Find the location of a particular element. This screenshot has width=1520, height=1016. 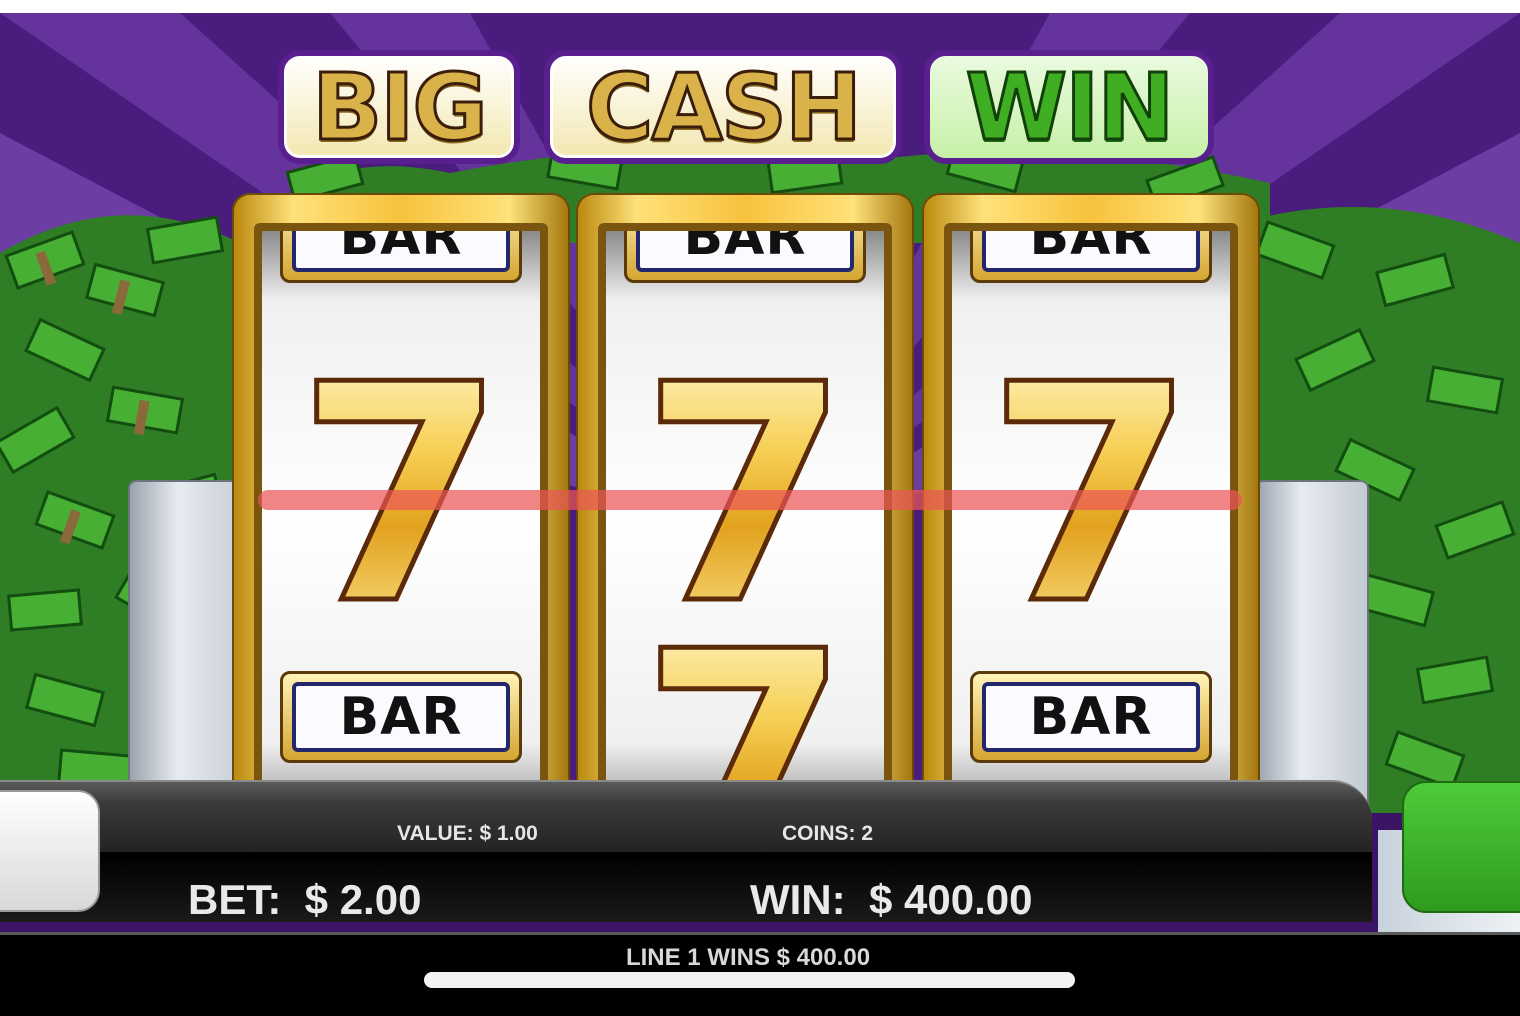

winning-payline is located at coordinates (750, 500).